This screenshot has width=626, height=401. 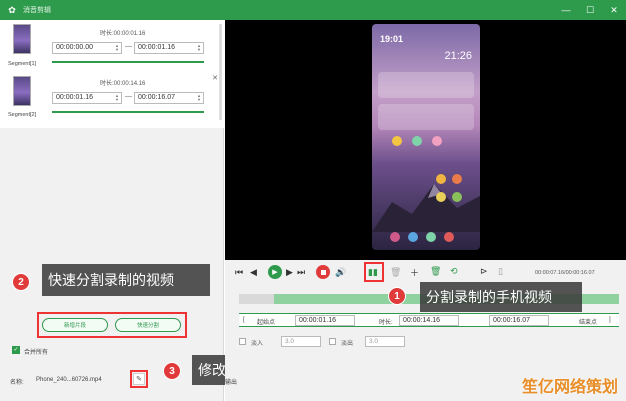 I want to click on volume-icon: 🔊, so click(x=340, y=272).